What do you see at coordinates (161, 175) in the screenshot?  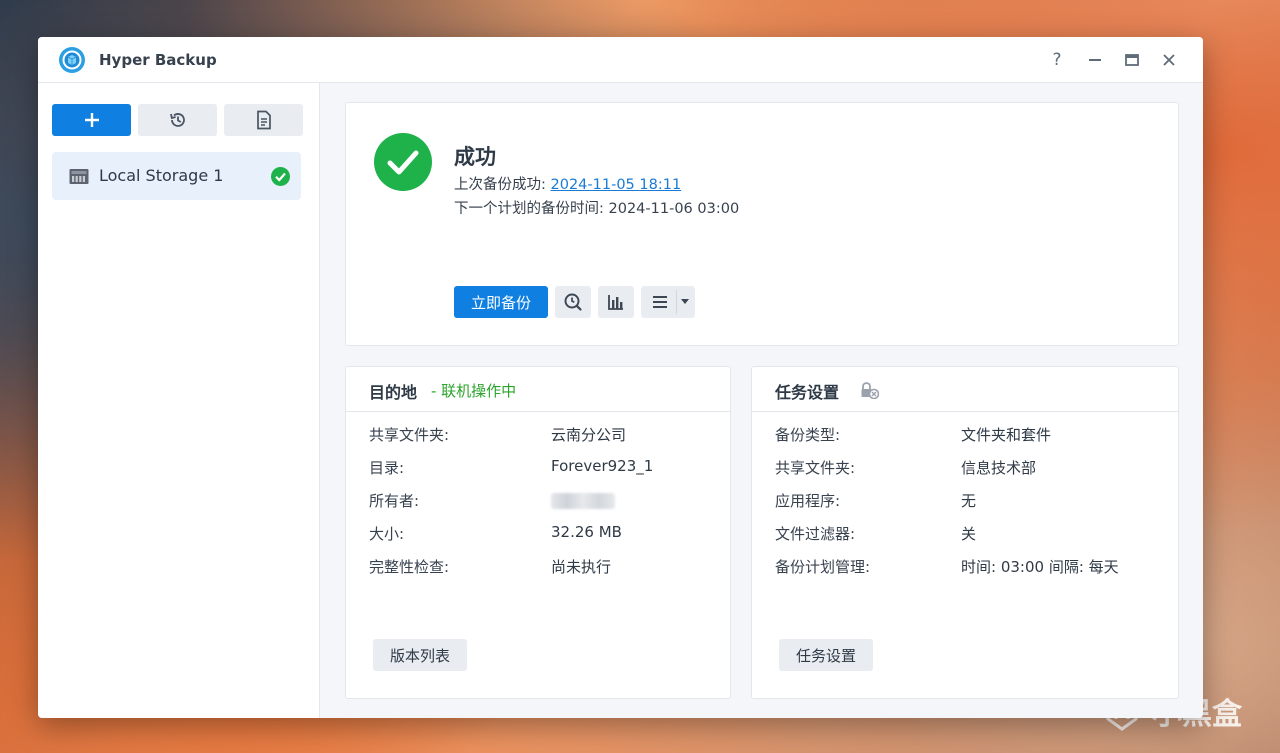 I see `sidebar-item-label: Local Storage 1` at bounding box center [161, 175].